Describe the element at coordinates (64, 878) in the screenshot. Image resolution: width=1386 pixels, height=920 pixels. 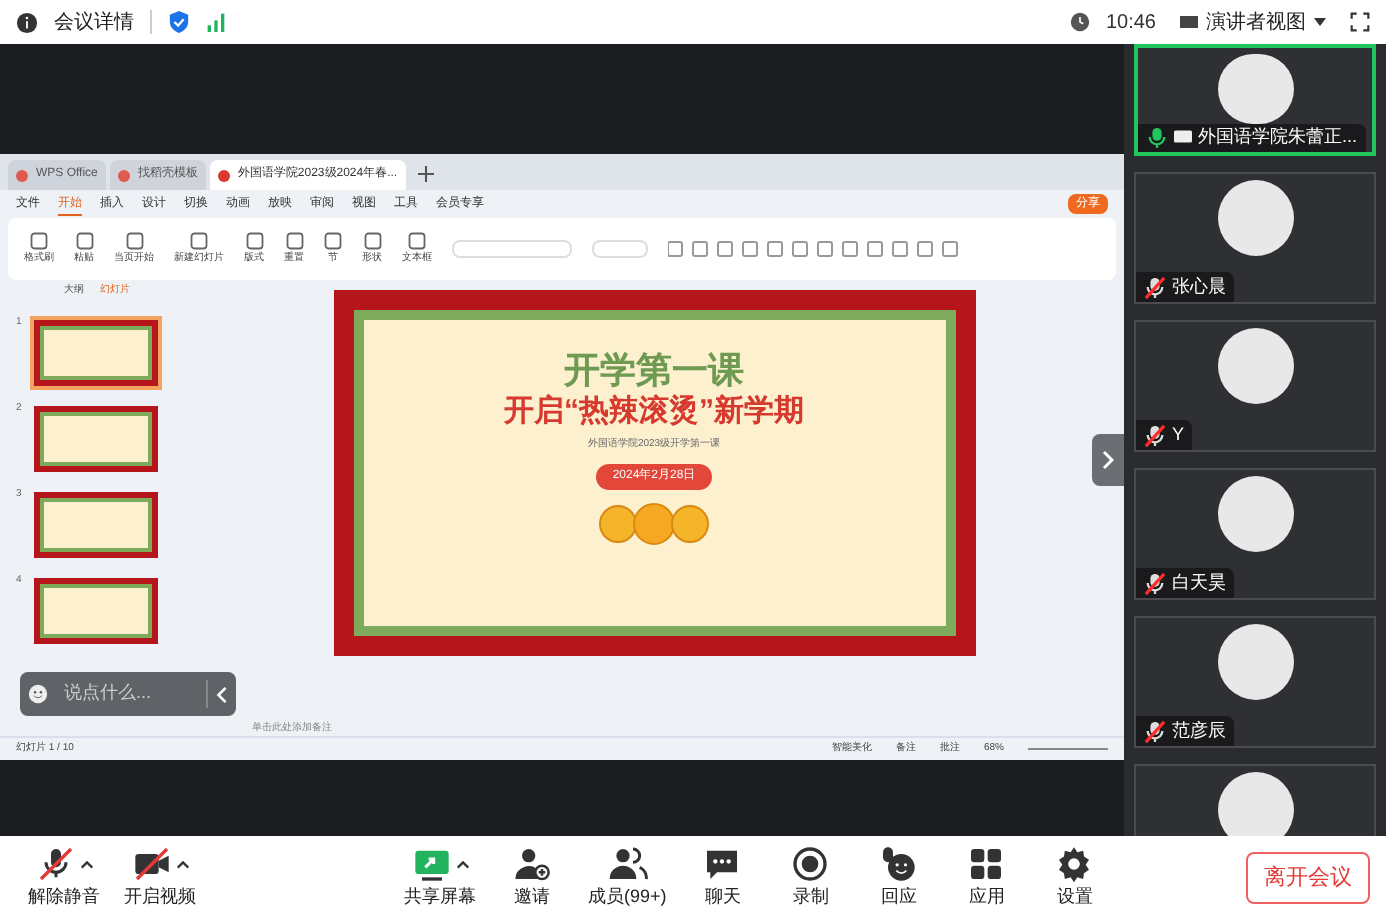
I see `toolbar-button: 解除静音` at that location.